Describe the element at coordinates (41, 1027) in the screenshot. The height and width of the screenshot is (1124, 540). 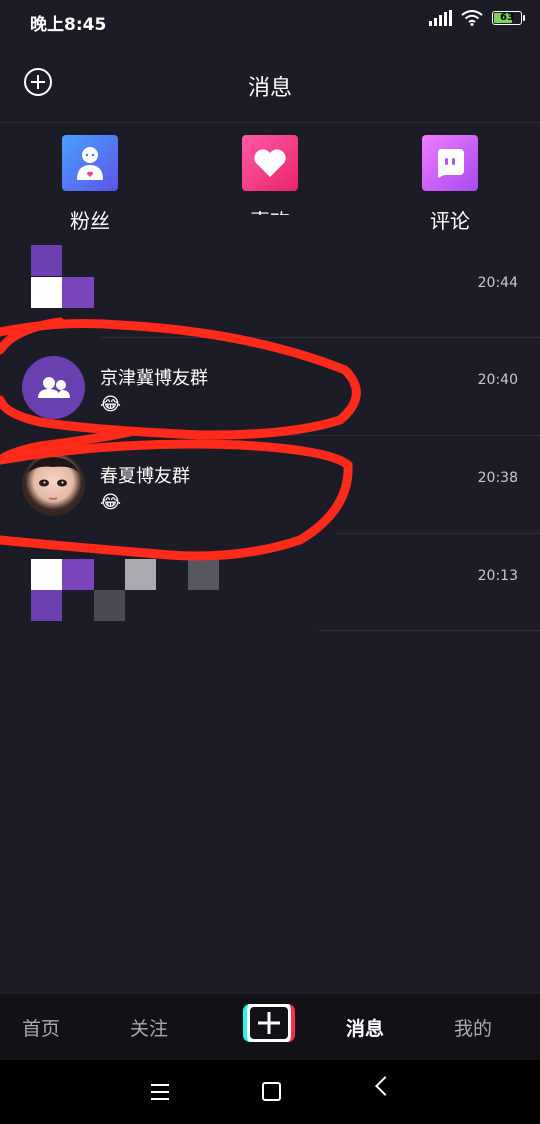
I see `tab-home: 首页` at that location.